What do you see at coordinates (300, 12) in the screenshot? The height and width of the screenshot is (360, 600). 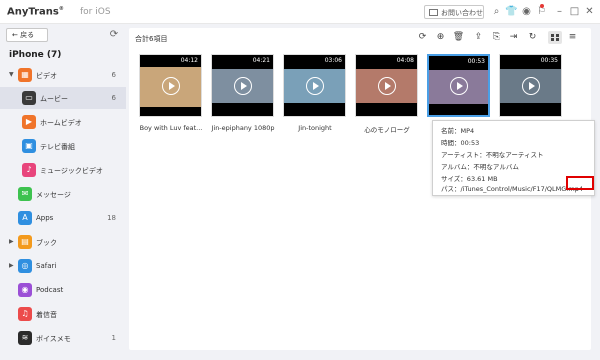 I see `title-bar: AnyTrans® for iOS お問い合わせ ⌕ 👕 ◉ ⚐ – □ ✕` at bounding box center [300, 12].